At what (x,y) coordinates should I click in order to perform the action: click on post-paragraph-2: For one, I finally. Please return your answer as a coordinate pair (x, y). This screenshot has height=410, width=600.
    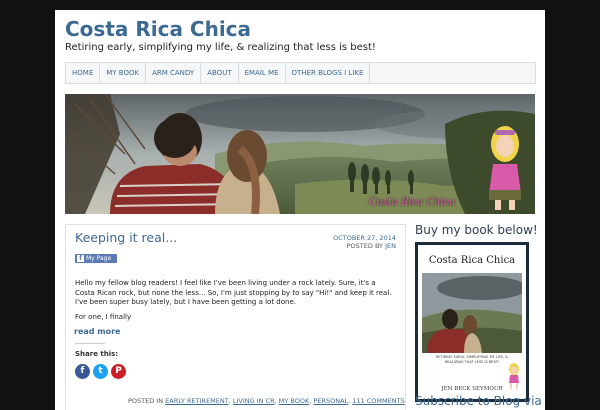
    Looking at the image, I should click on (103, 317).